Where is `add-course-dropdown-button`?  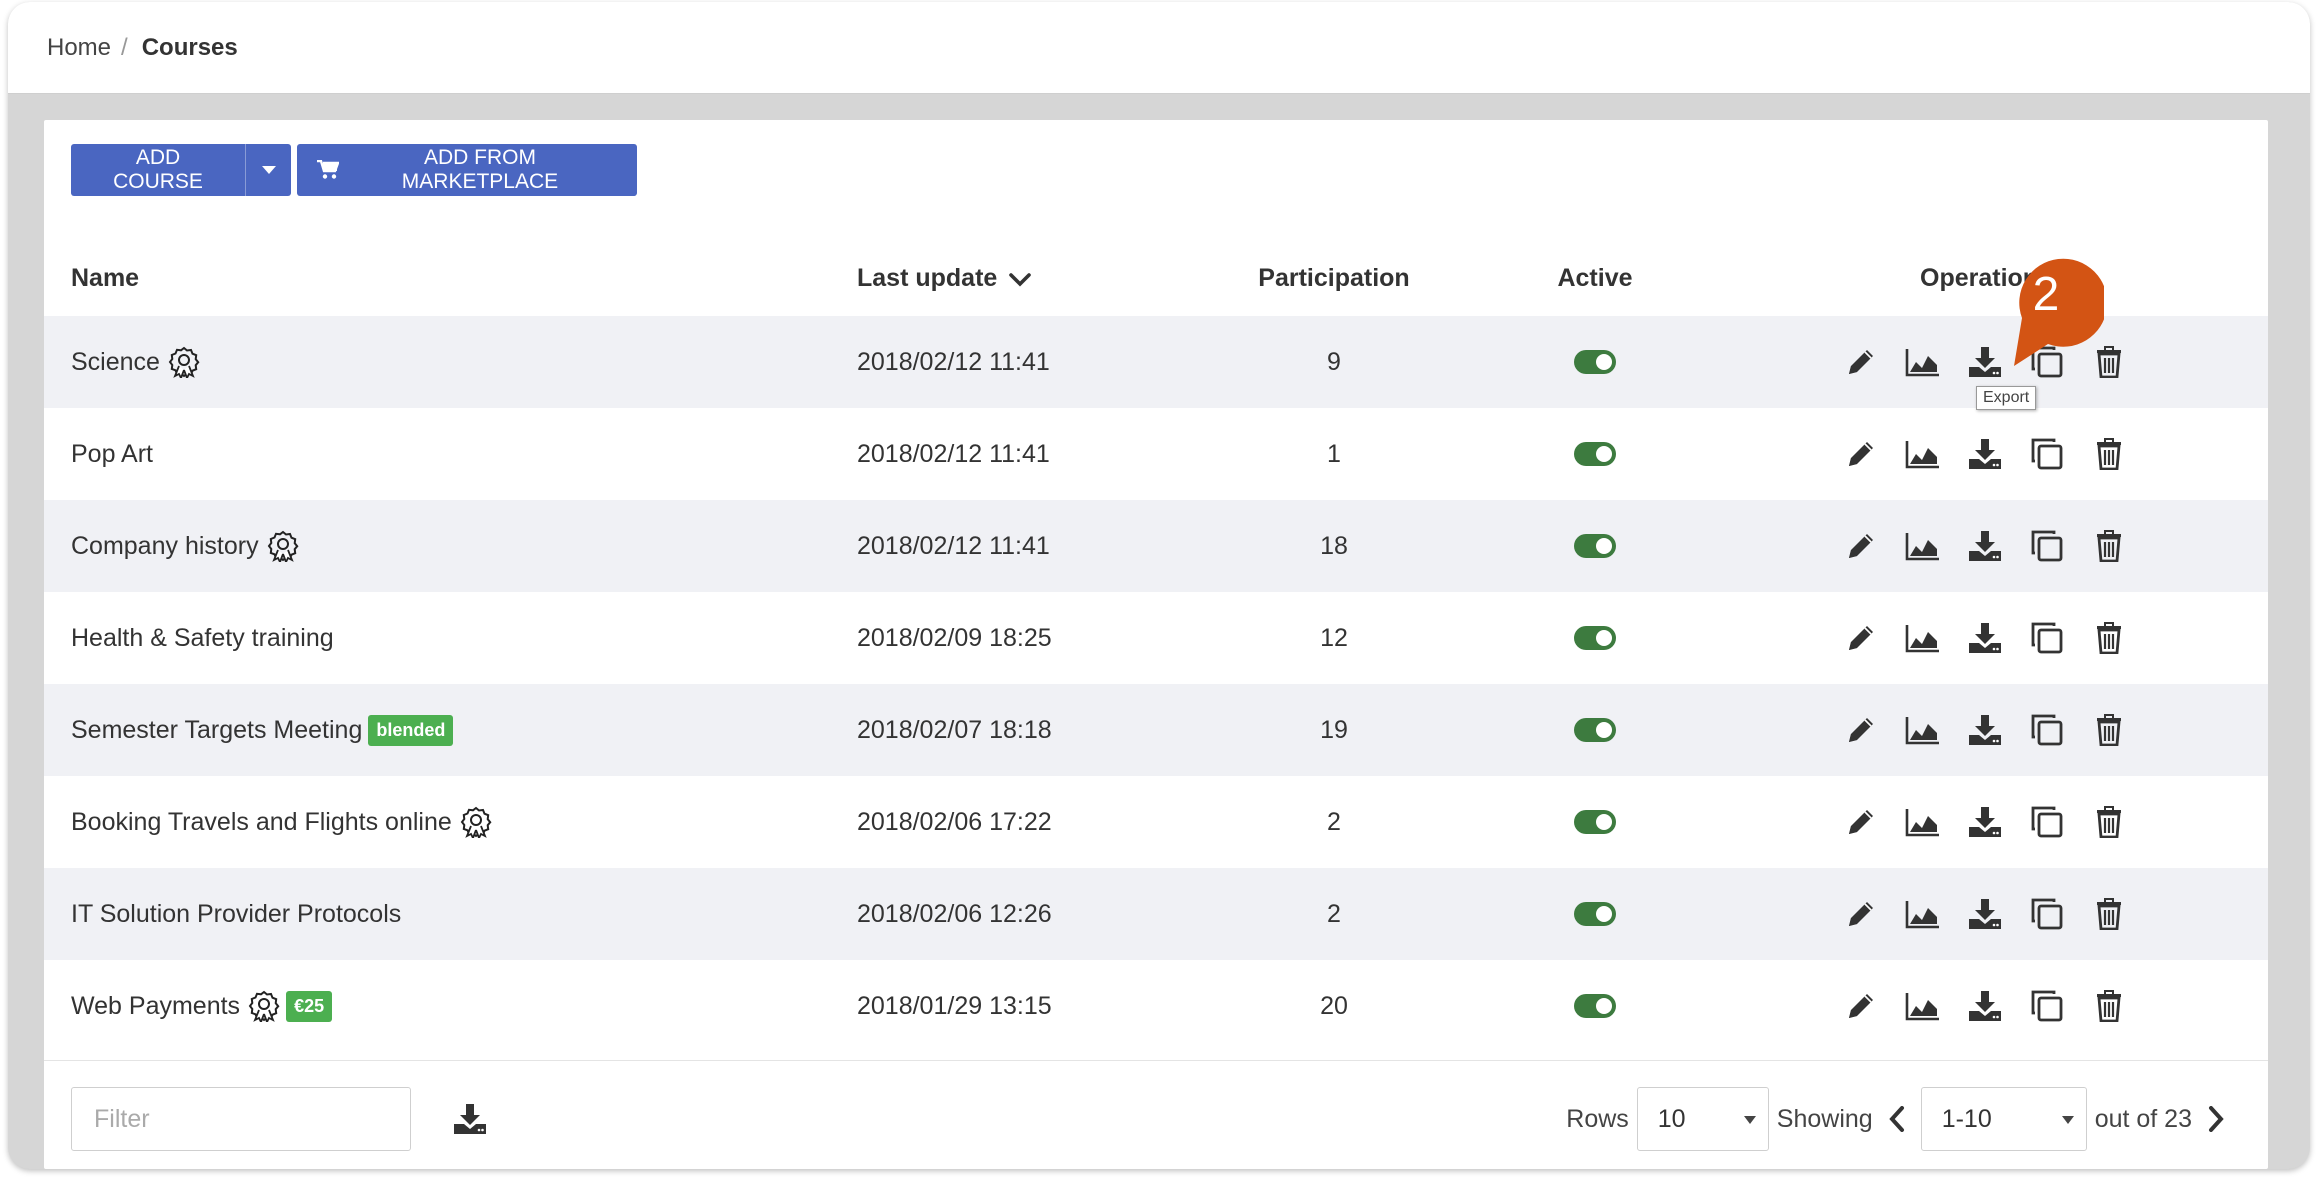
add-course-dropdown-button is located at coordinates (268, 170).